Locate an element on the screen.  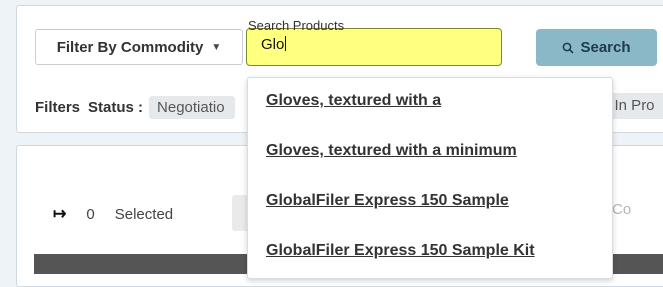
text-cursor is located at coordinates (286, 43).